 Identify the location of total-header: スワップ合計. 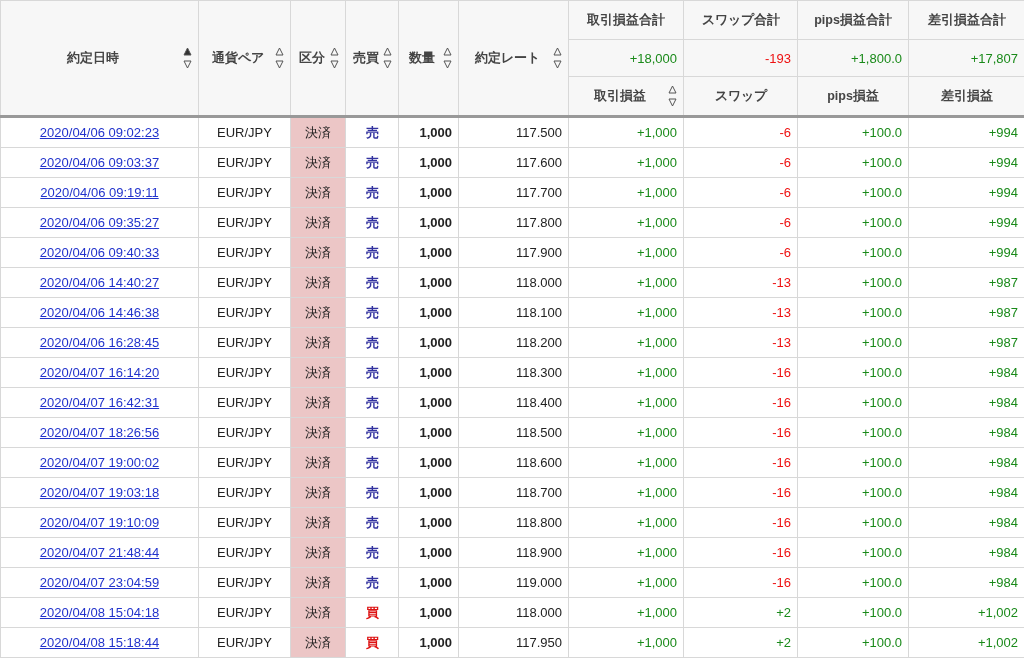
(740, 20).